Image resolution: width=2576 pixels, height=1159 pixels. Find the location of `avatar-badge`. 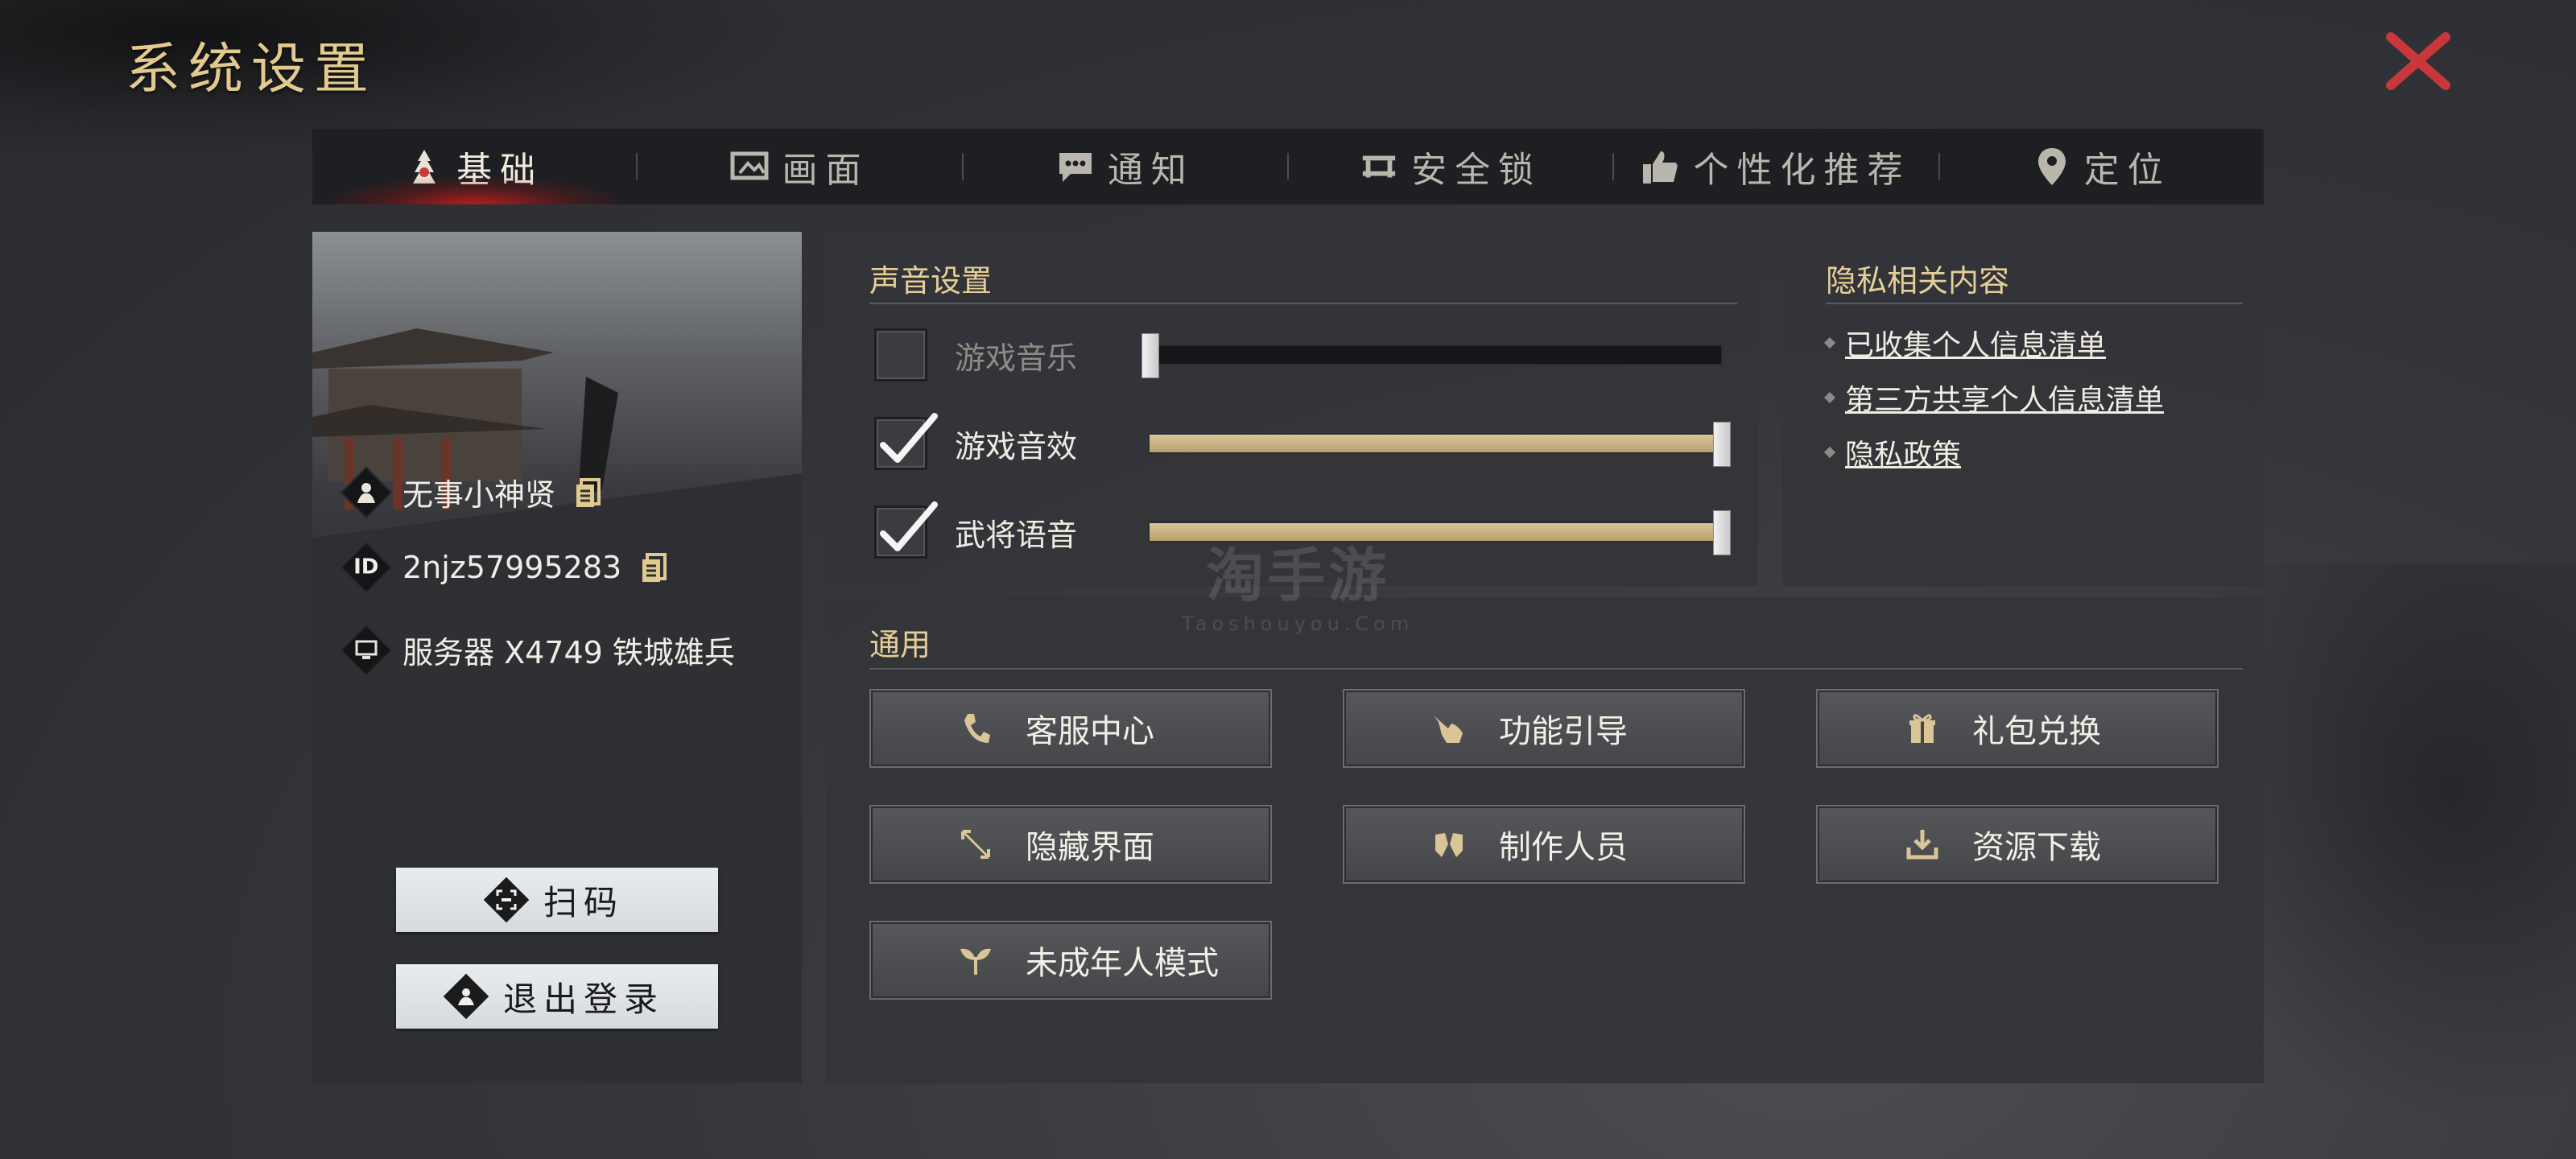

avatar-badge is located at coordinates (366, 492).